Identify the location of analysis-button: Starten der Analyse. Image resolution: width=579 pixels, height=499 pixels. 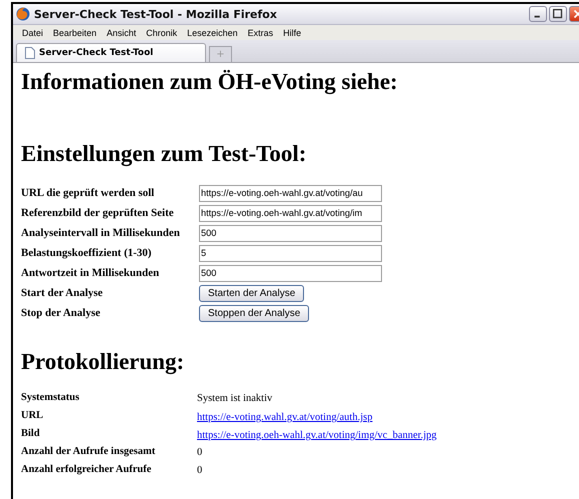
(251, 293).